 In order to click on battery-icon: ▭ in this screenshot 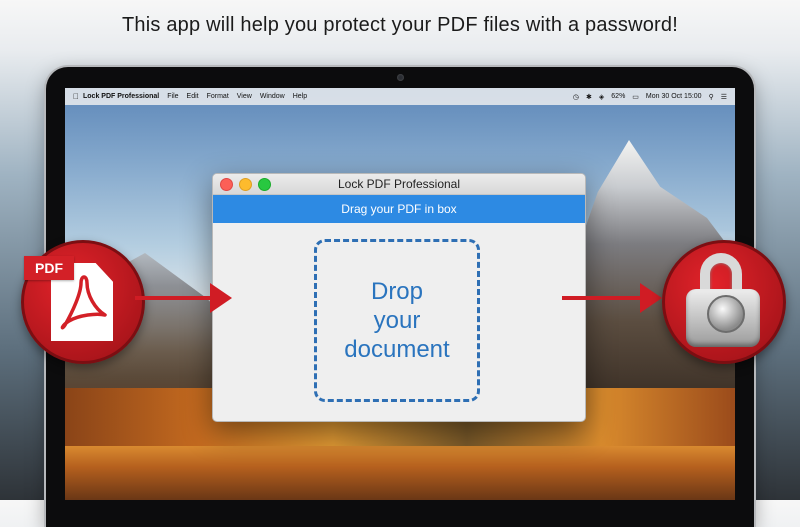, I will do `click(635, 97)`.